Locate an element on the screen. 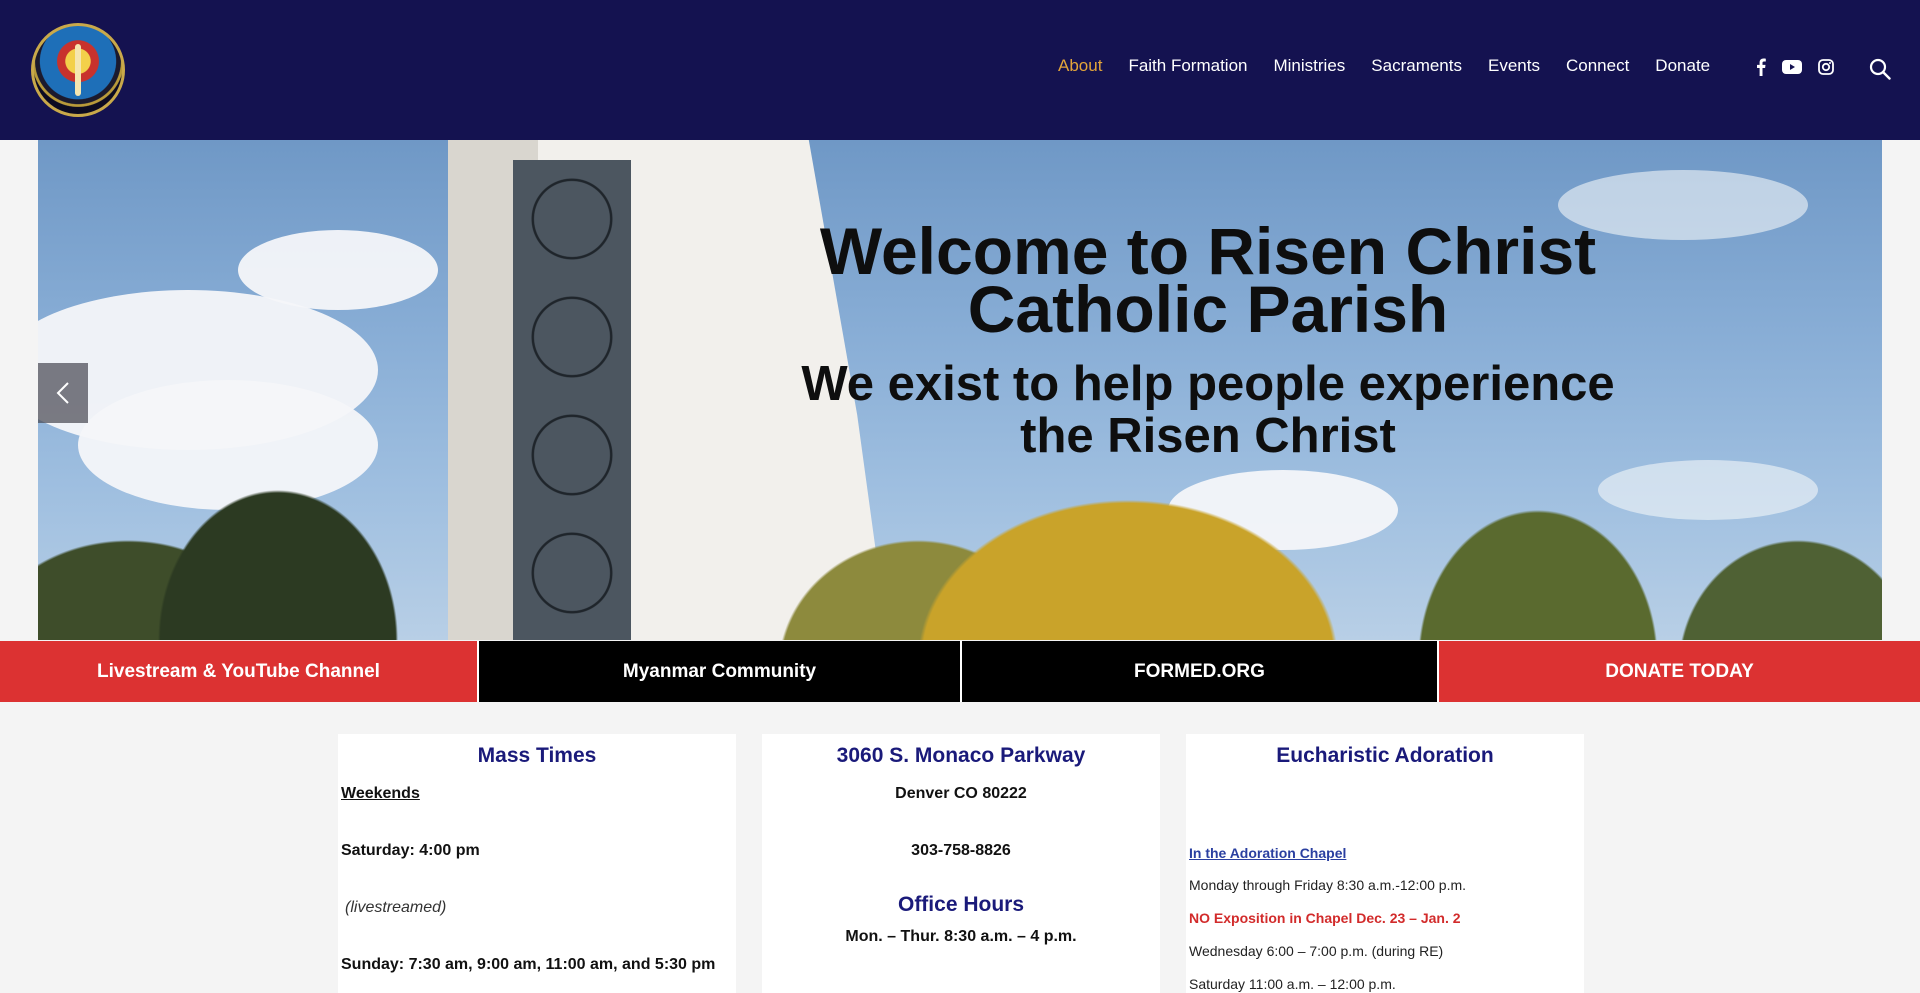 This screenshot has width=1920, height=993. nav-events: Events is located at coordinates (1514, 66).